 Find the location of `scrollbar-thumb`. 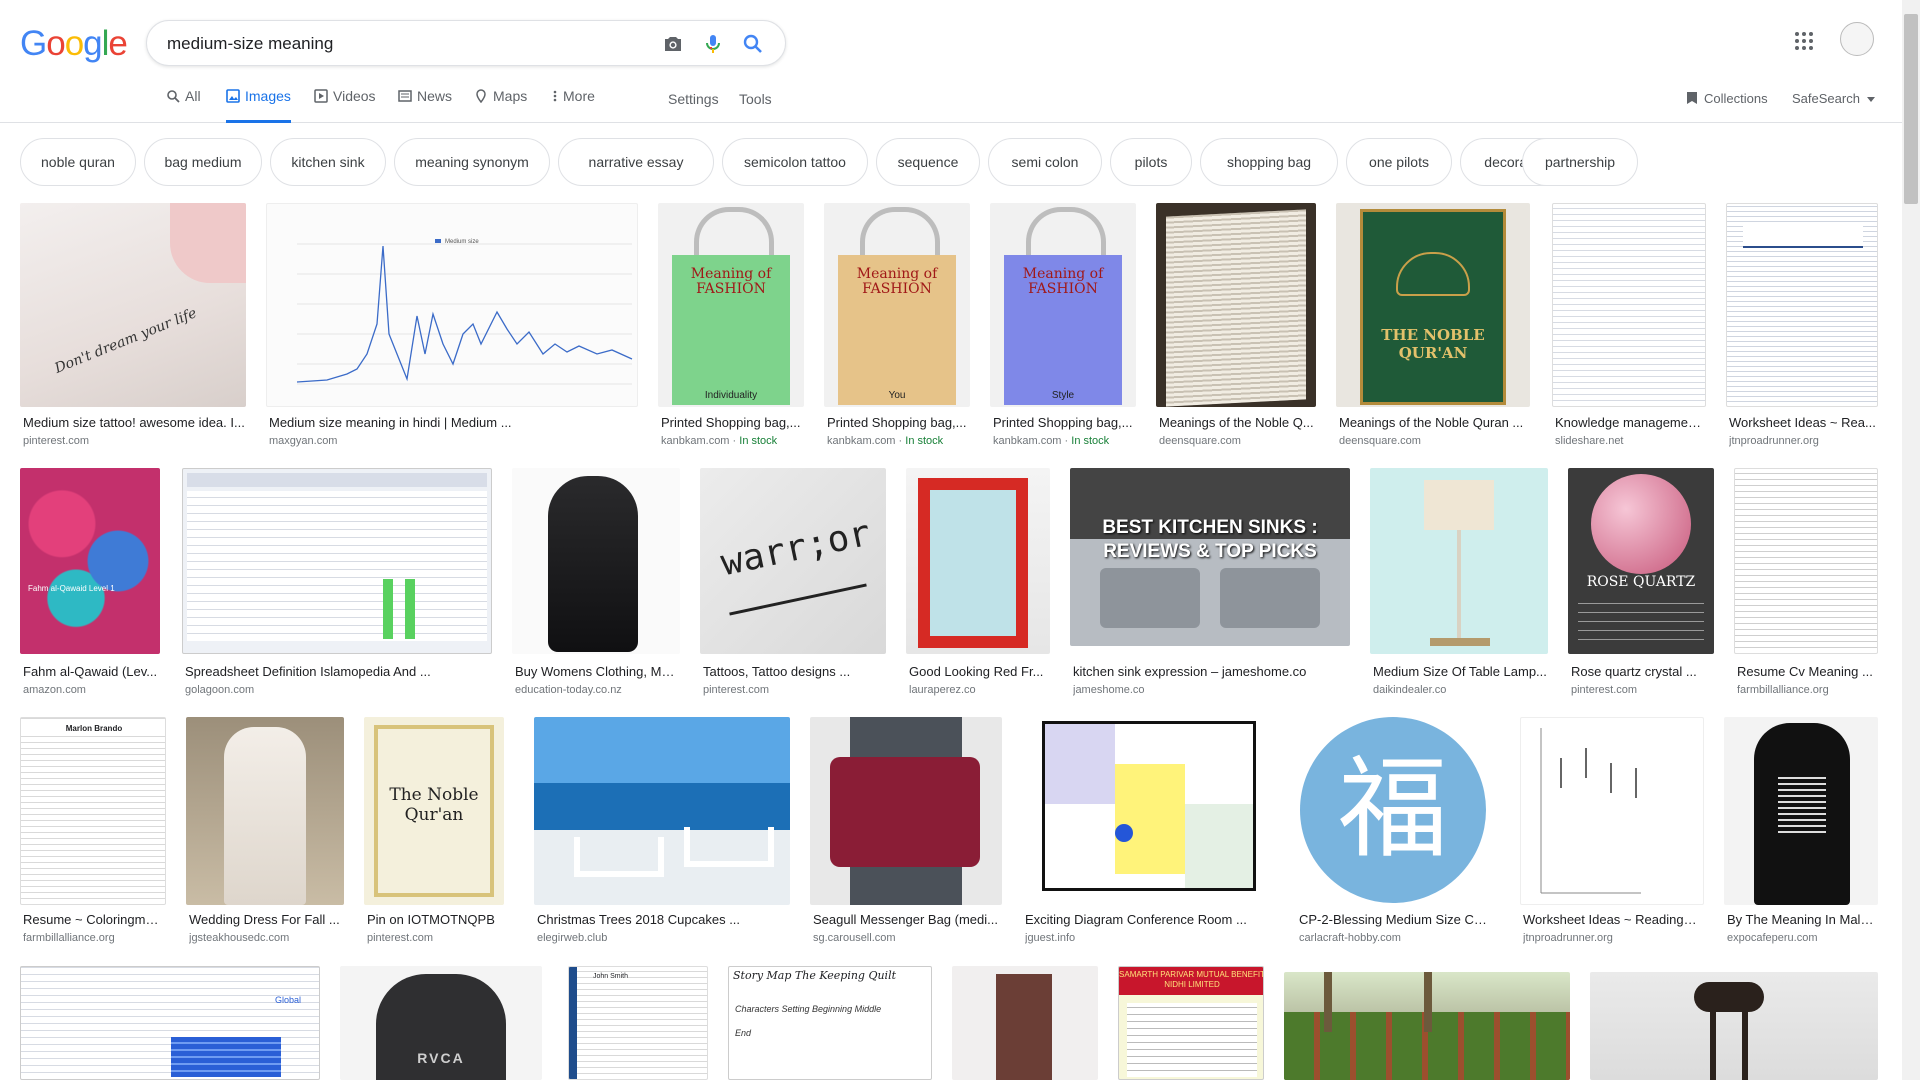

scrollbar-thumb is located at coordinates (1911, 109).